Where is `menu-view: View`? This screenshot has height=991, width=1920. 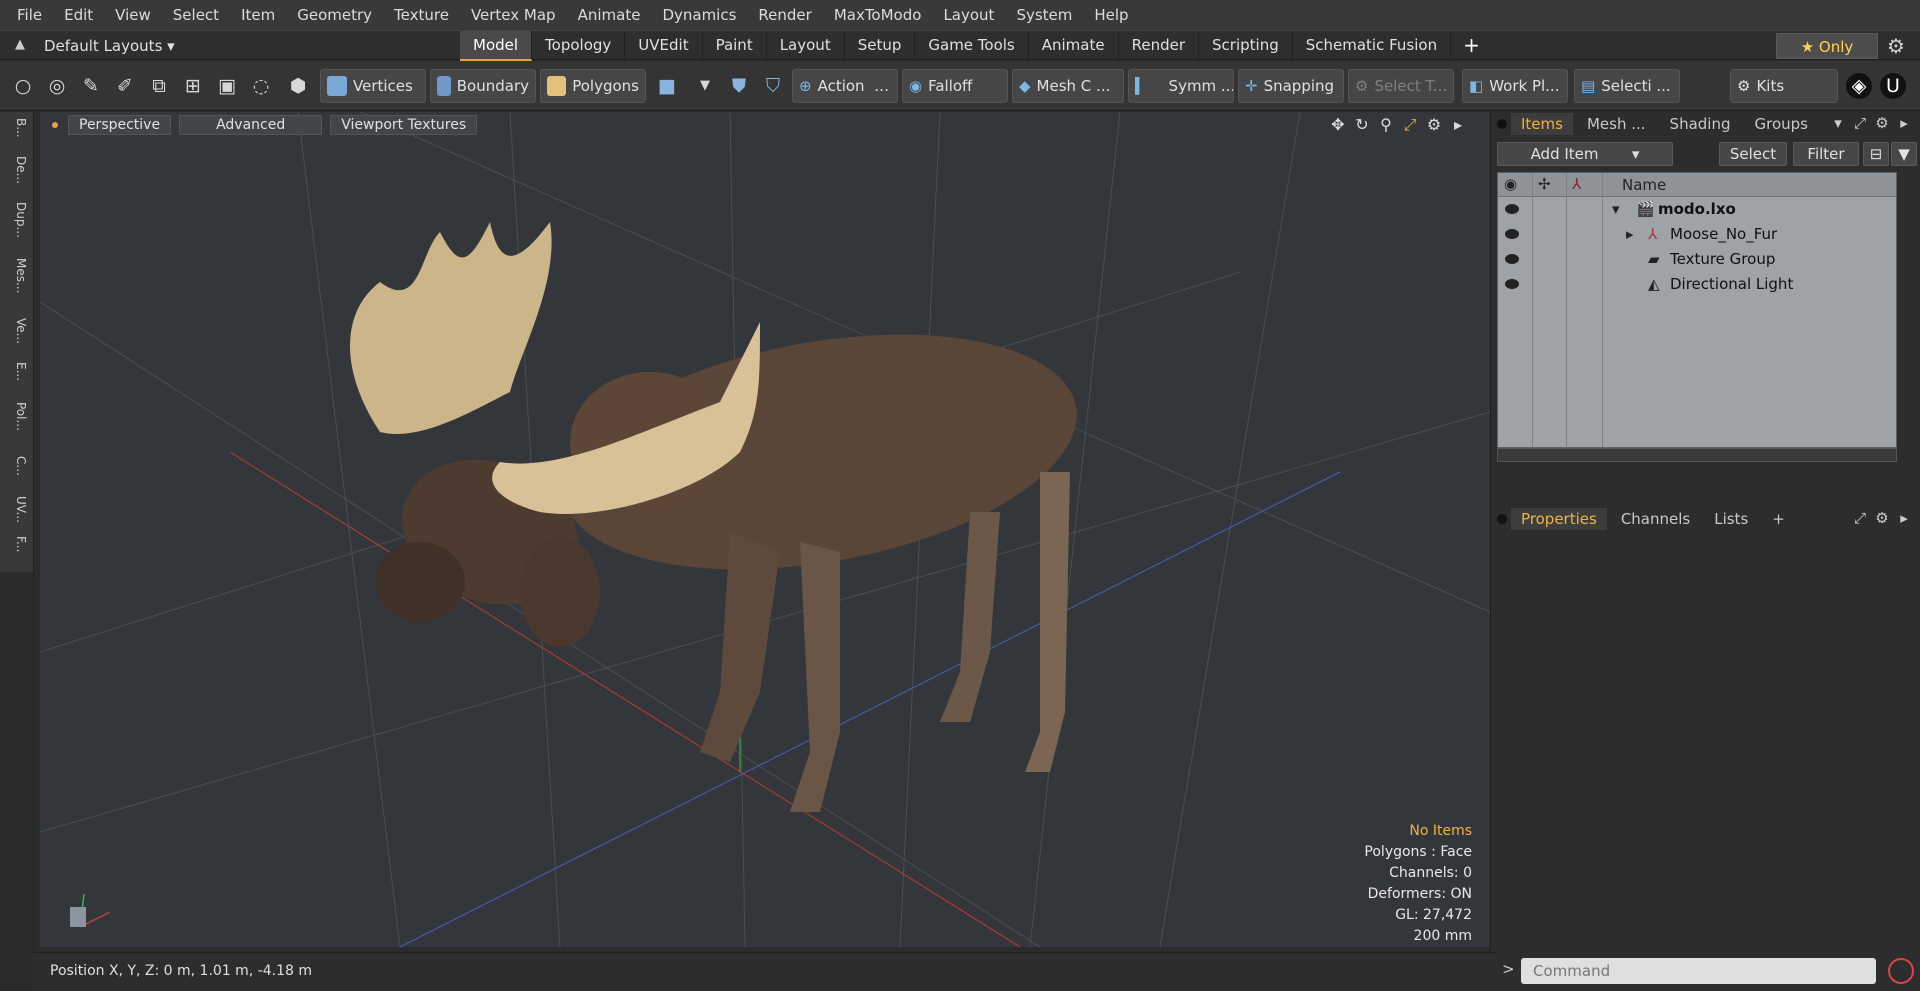
menu-view: View is located at coordinates (133, 15).